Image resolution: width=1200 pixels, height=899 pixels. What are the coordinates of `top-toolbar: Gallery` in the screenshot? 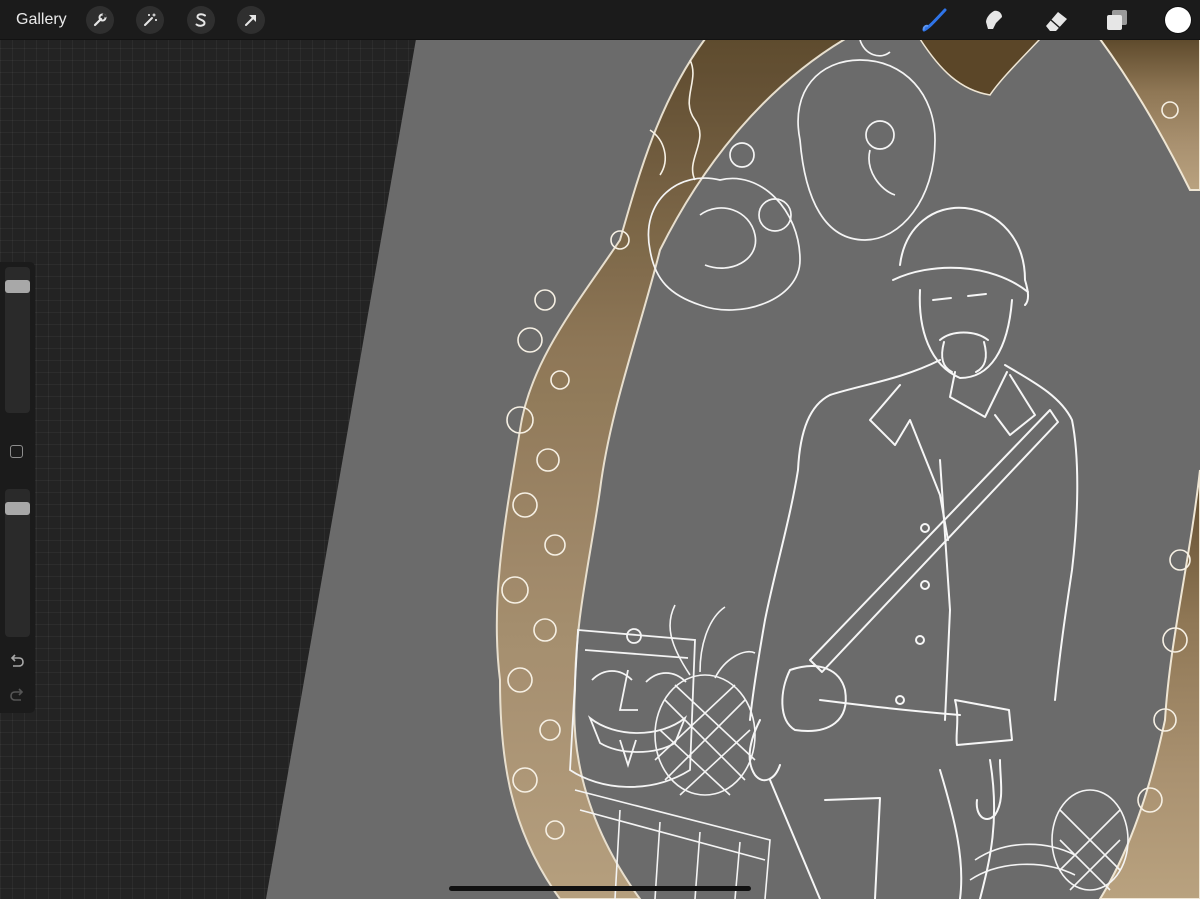 It's located at (600, 20).